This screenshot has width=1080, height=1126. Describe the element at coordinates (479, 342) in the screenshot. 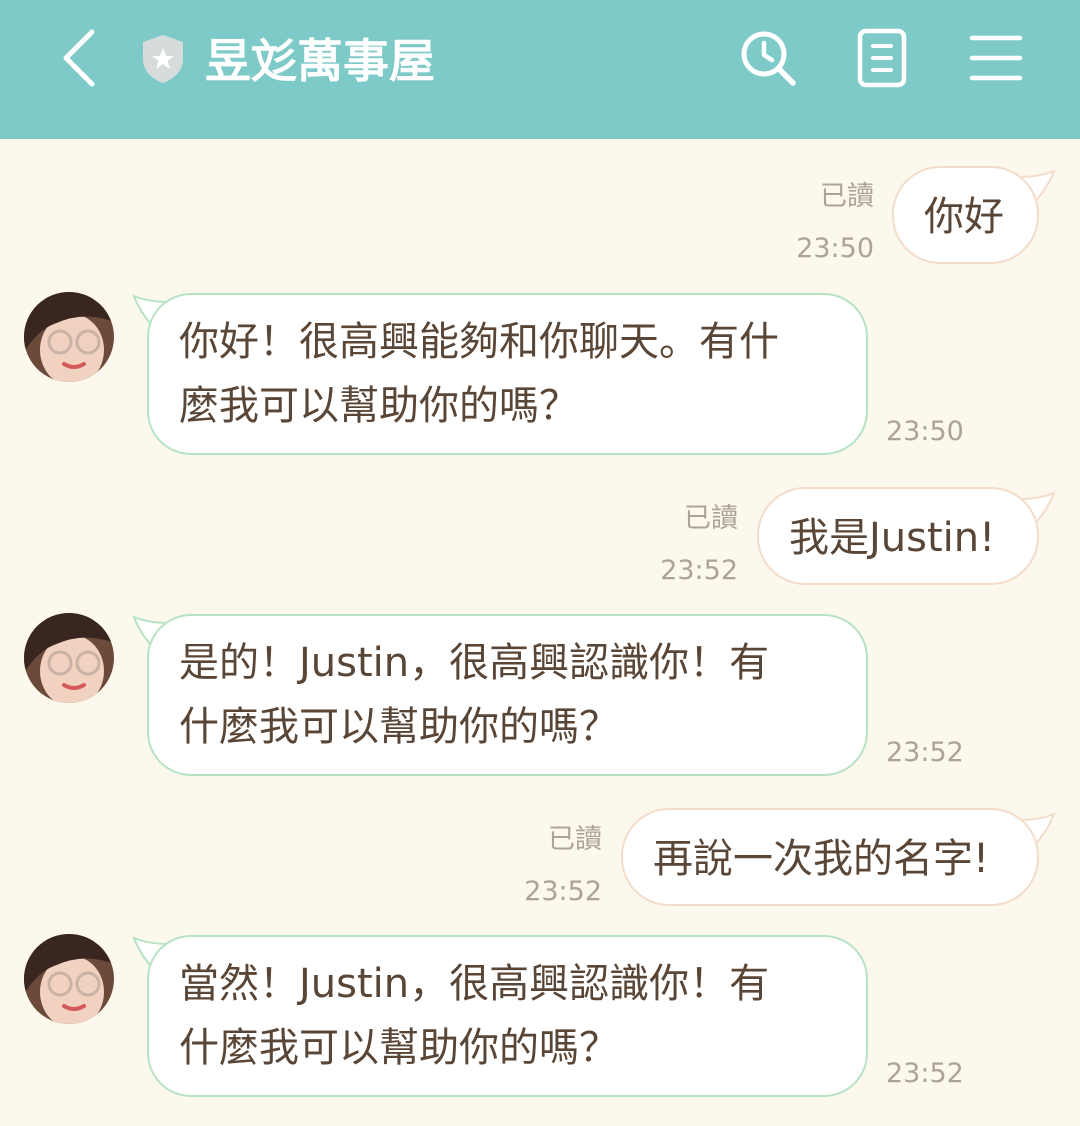

I see `message-text: 你好！很高興能夠和你聊天。有什` at that location.